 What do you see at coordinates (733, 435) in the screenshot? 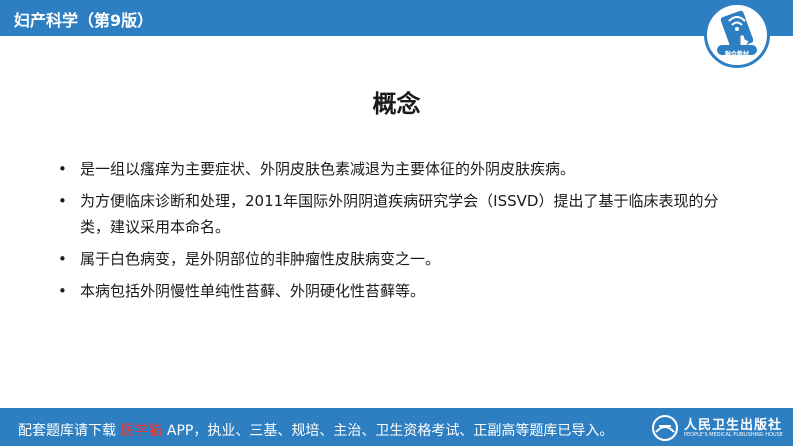
I see `publisher-name-en: PEOPLE'S MEDICAL PUBLISHING HOUSE` at bounding box center [733, 435].